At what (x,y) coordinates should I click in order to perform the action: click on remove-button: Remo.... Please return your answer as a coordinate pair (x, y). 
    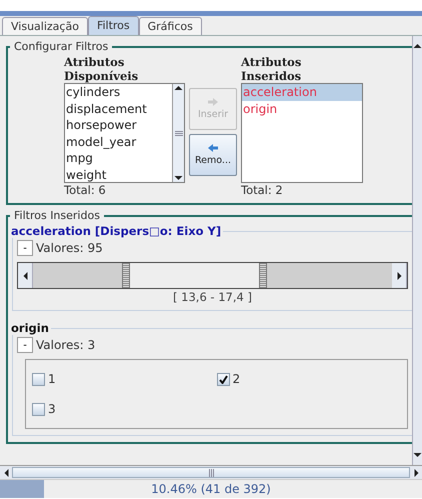
    Looking at the image, I should click on (213, 155).